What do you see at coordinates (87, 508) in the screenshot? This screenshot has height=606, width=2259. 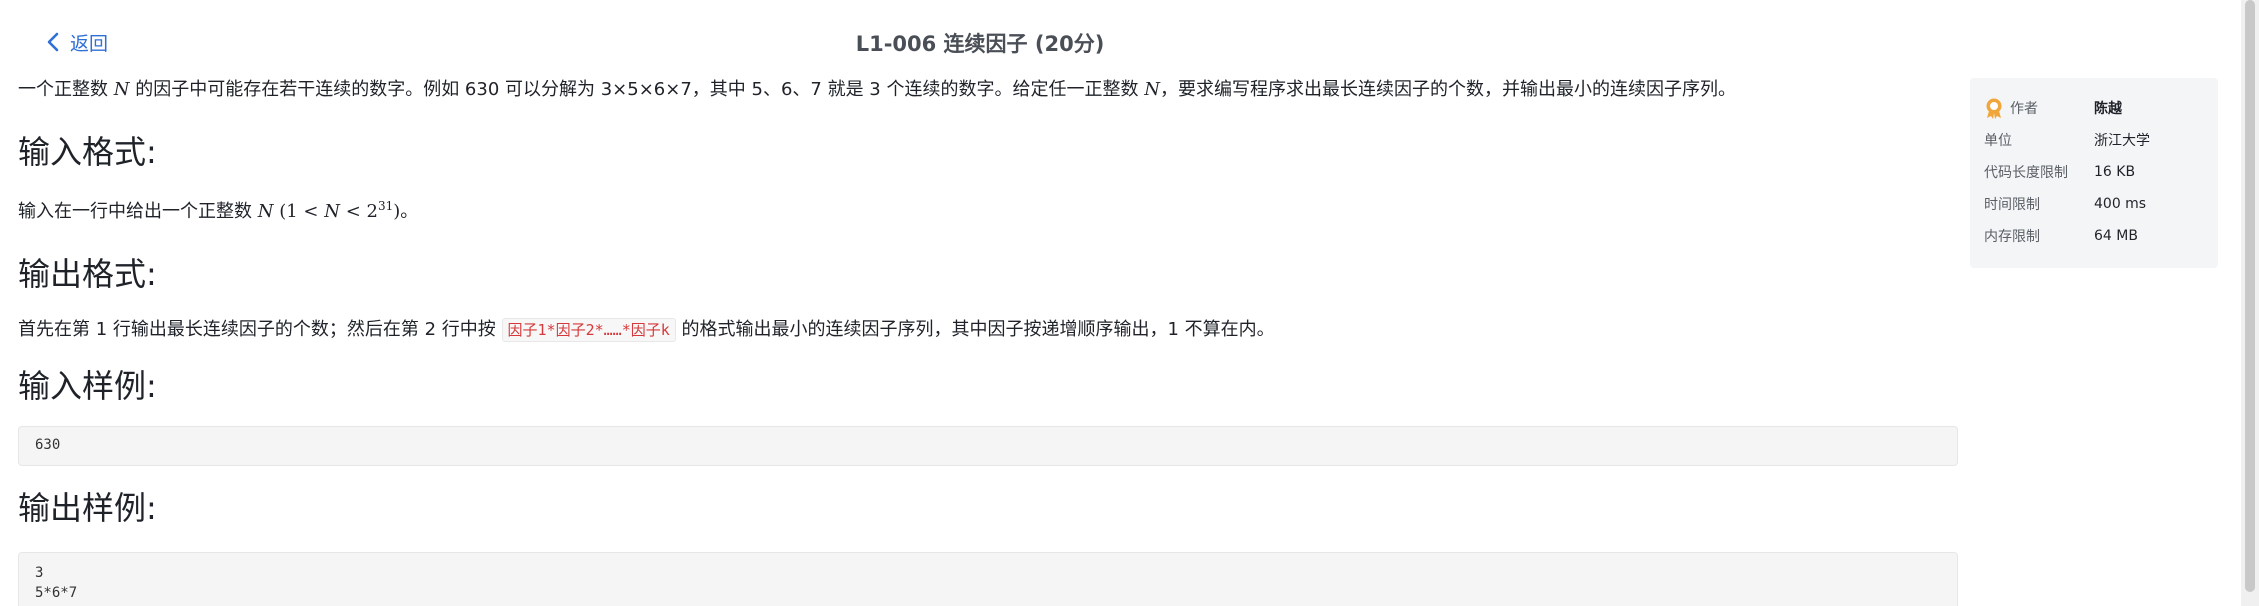 I see `sample-output-heading: 输出样例:` at bounding box center [87, 508].